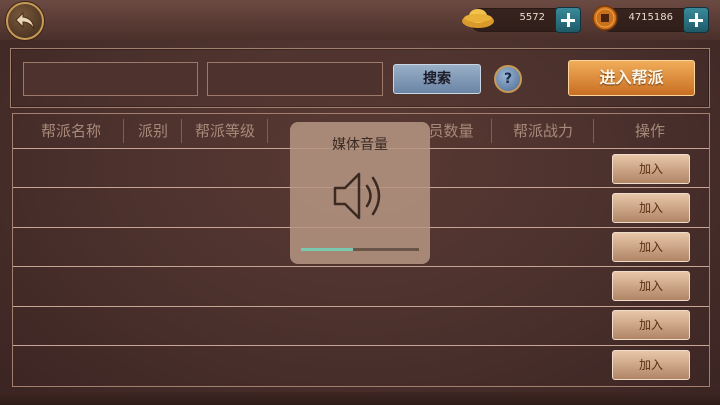 The height and width of the screenshot is (405, 720). I want to click on bottom-decoration, so click(360, 398).